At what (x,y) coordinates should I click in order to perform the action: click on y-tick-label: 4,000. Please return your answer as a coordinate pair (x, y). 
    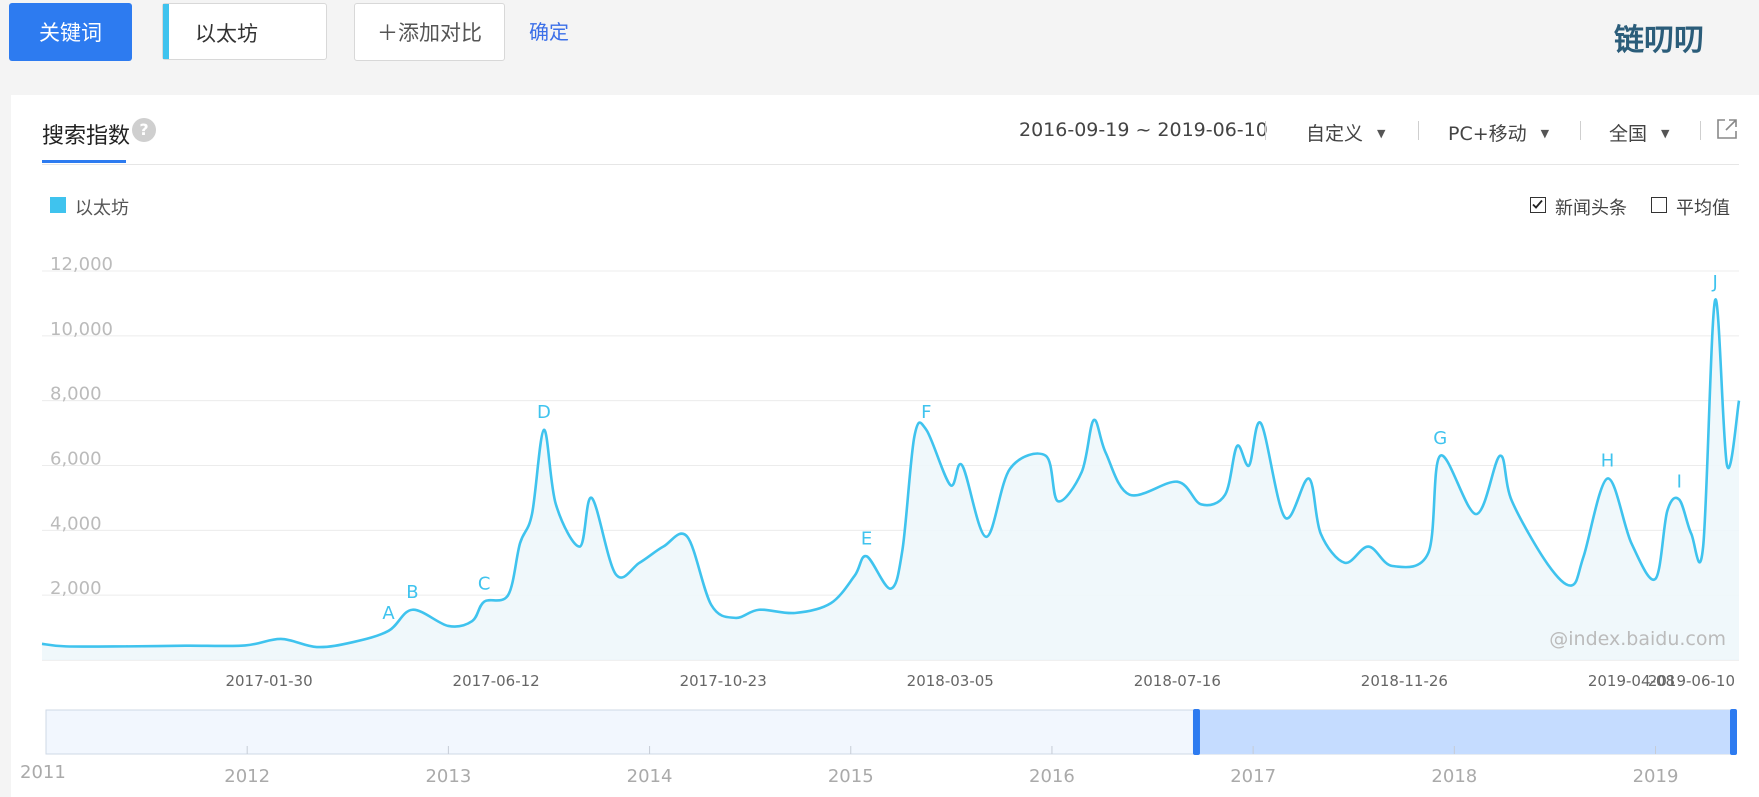
    Looking at the image, I should click on (76, 523).